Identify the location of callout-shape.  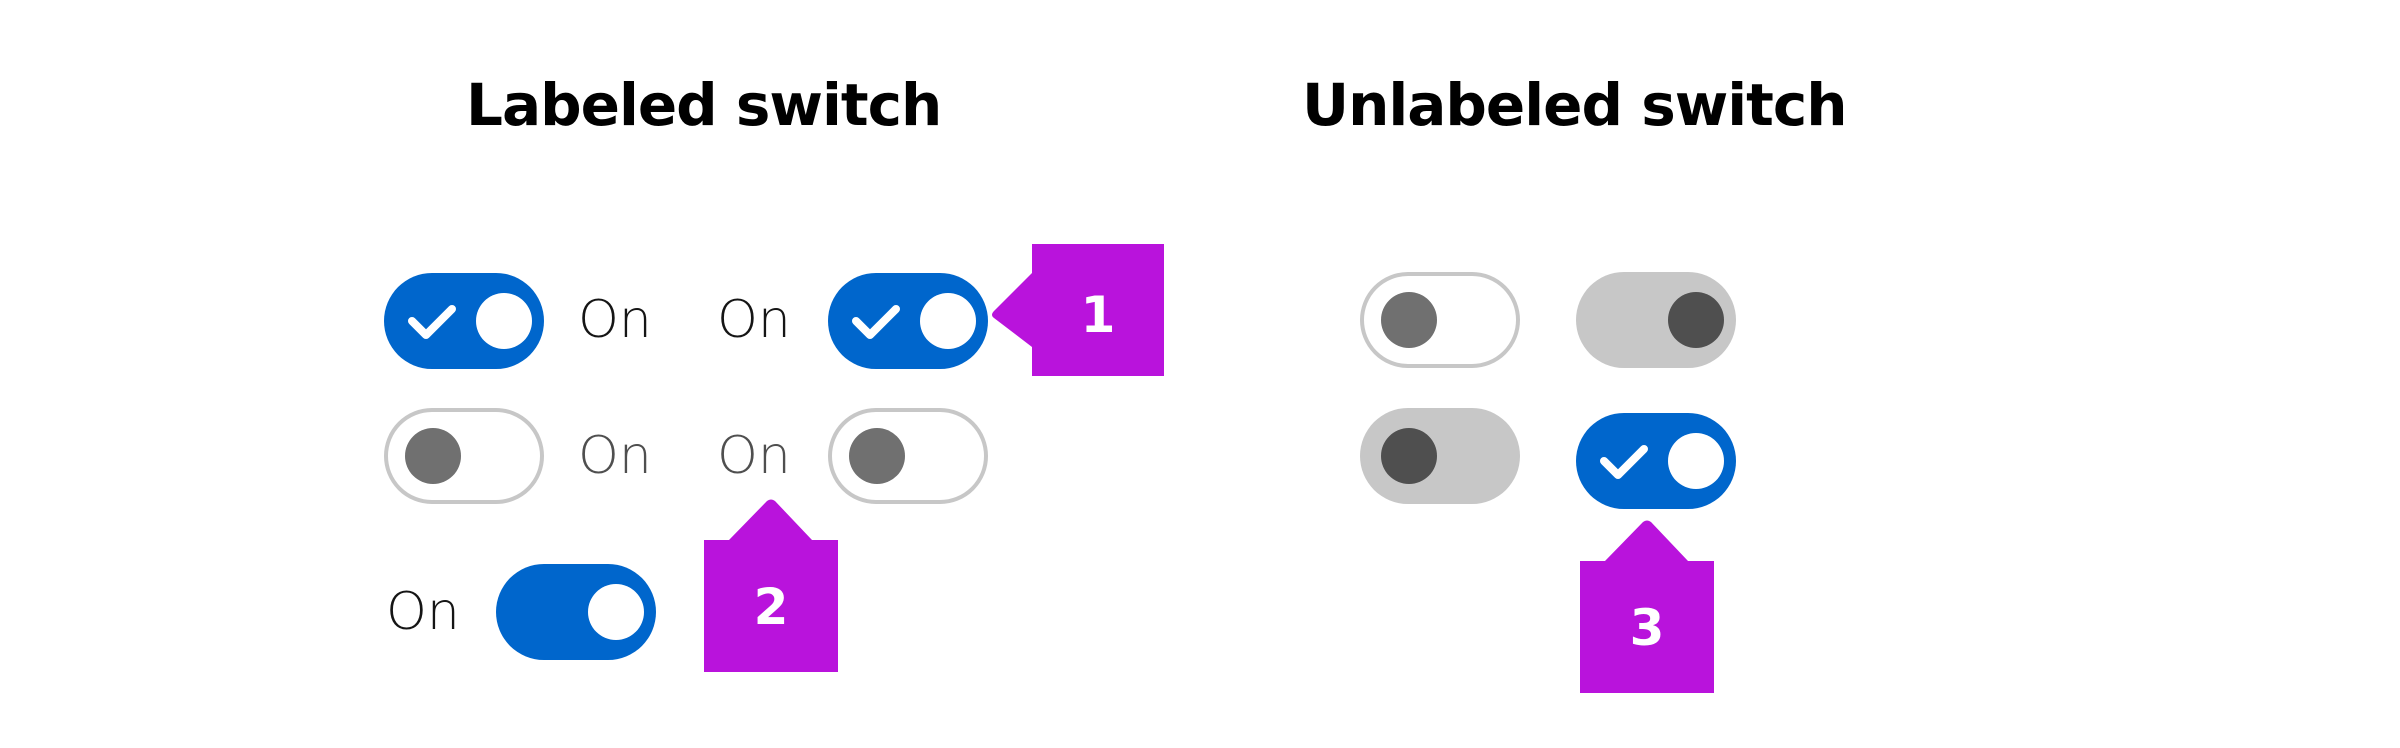
(1078, 310).